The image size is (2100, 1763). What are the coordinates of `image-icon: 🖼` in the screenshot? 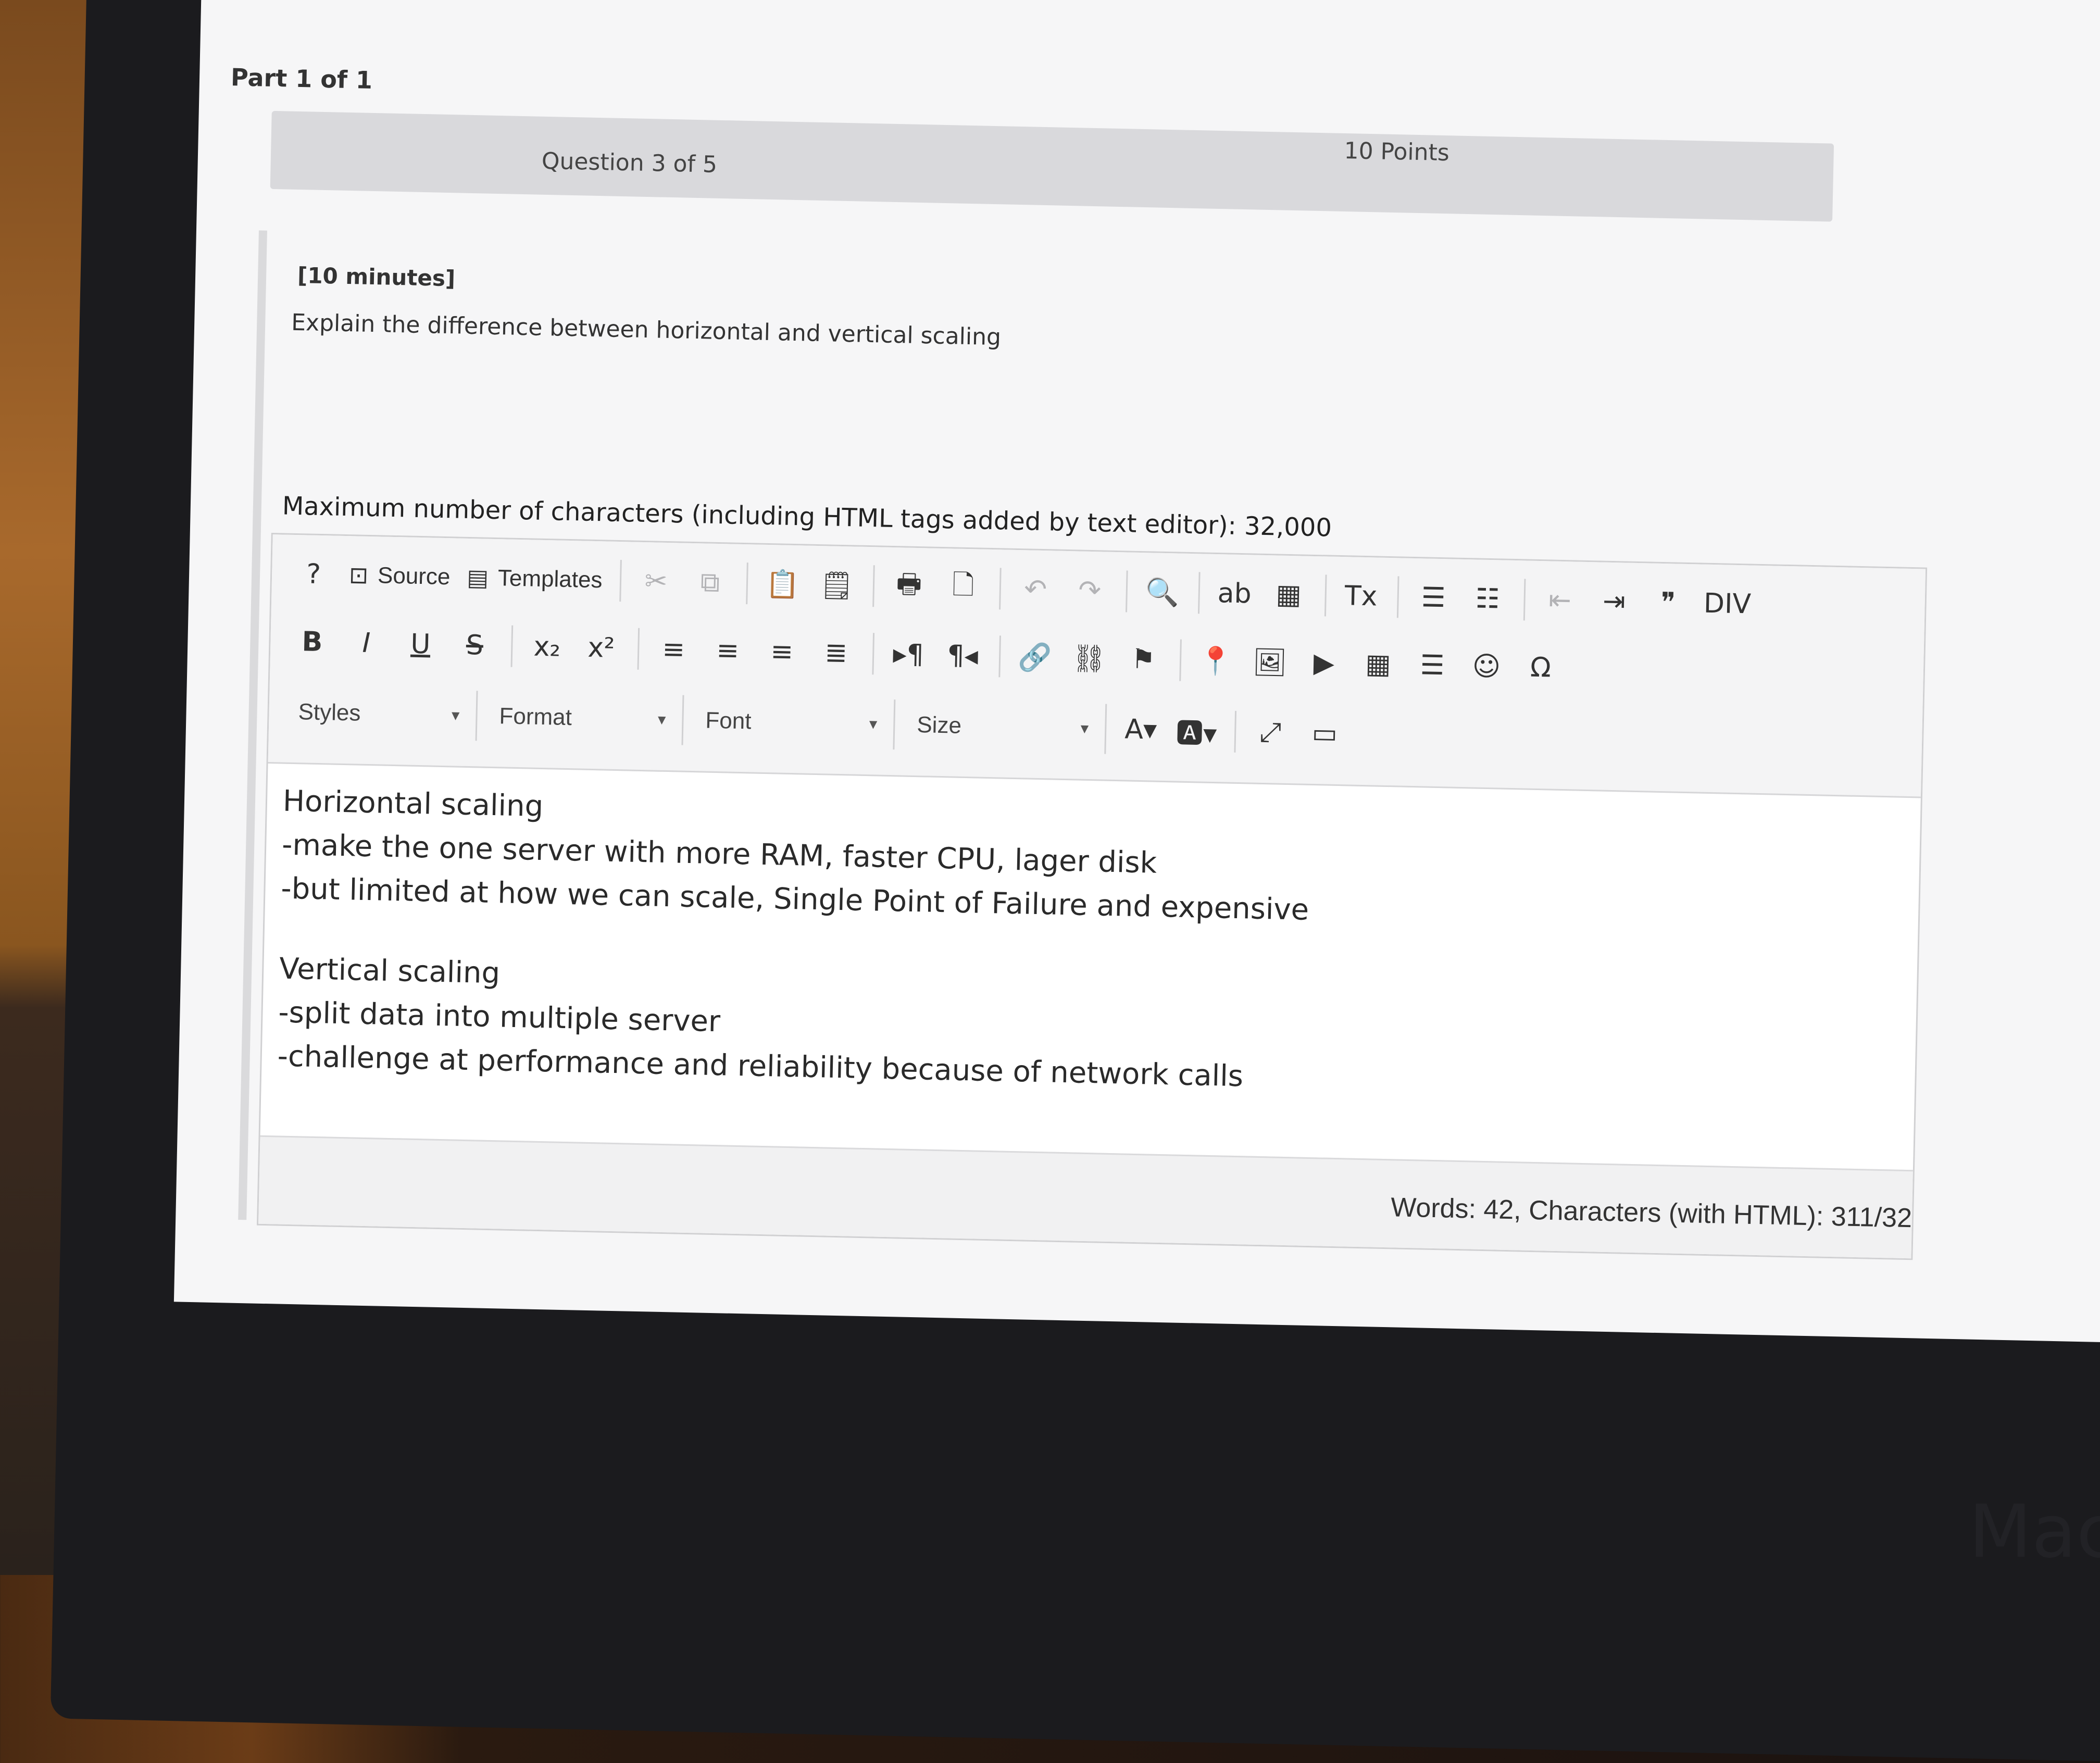 It's located at (1270, 662).